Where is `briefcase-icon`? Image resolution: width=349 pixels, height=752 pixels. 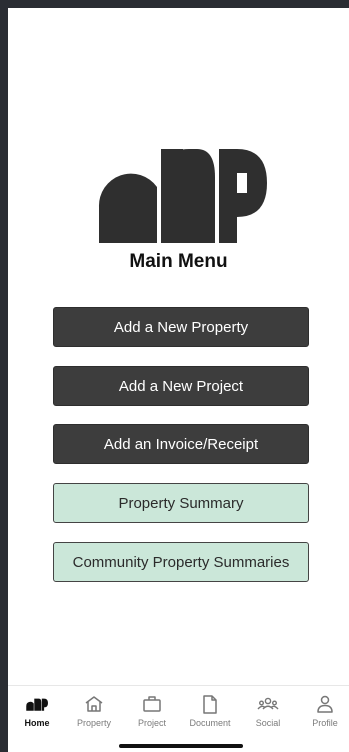 briefcase-icon is located at coordinates (152, 704).